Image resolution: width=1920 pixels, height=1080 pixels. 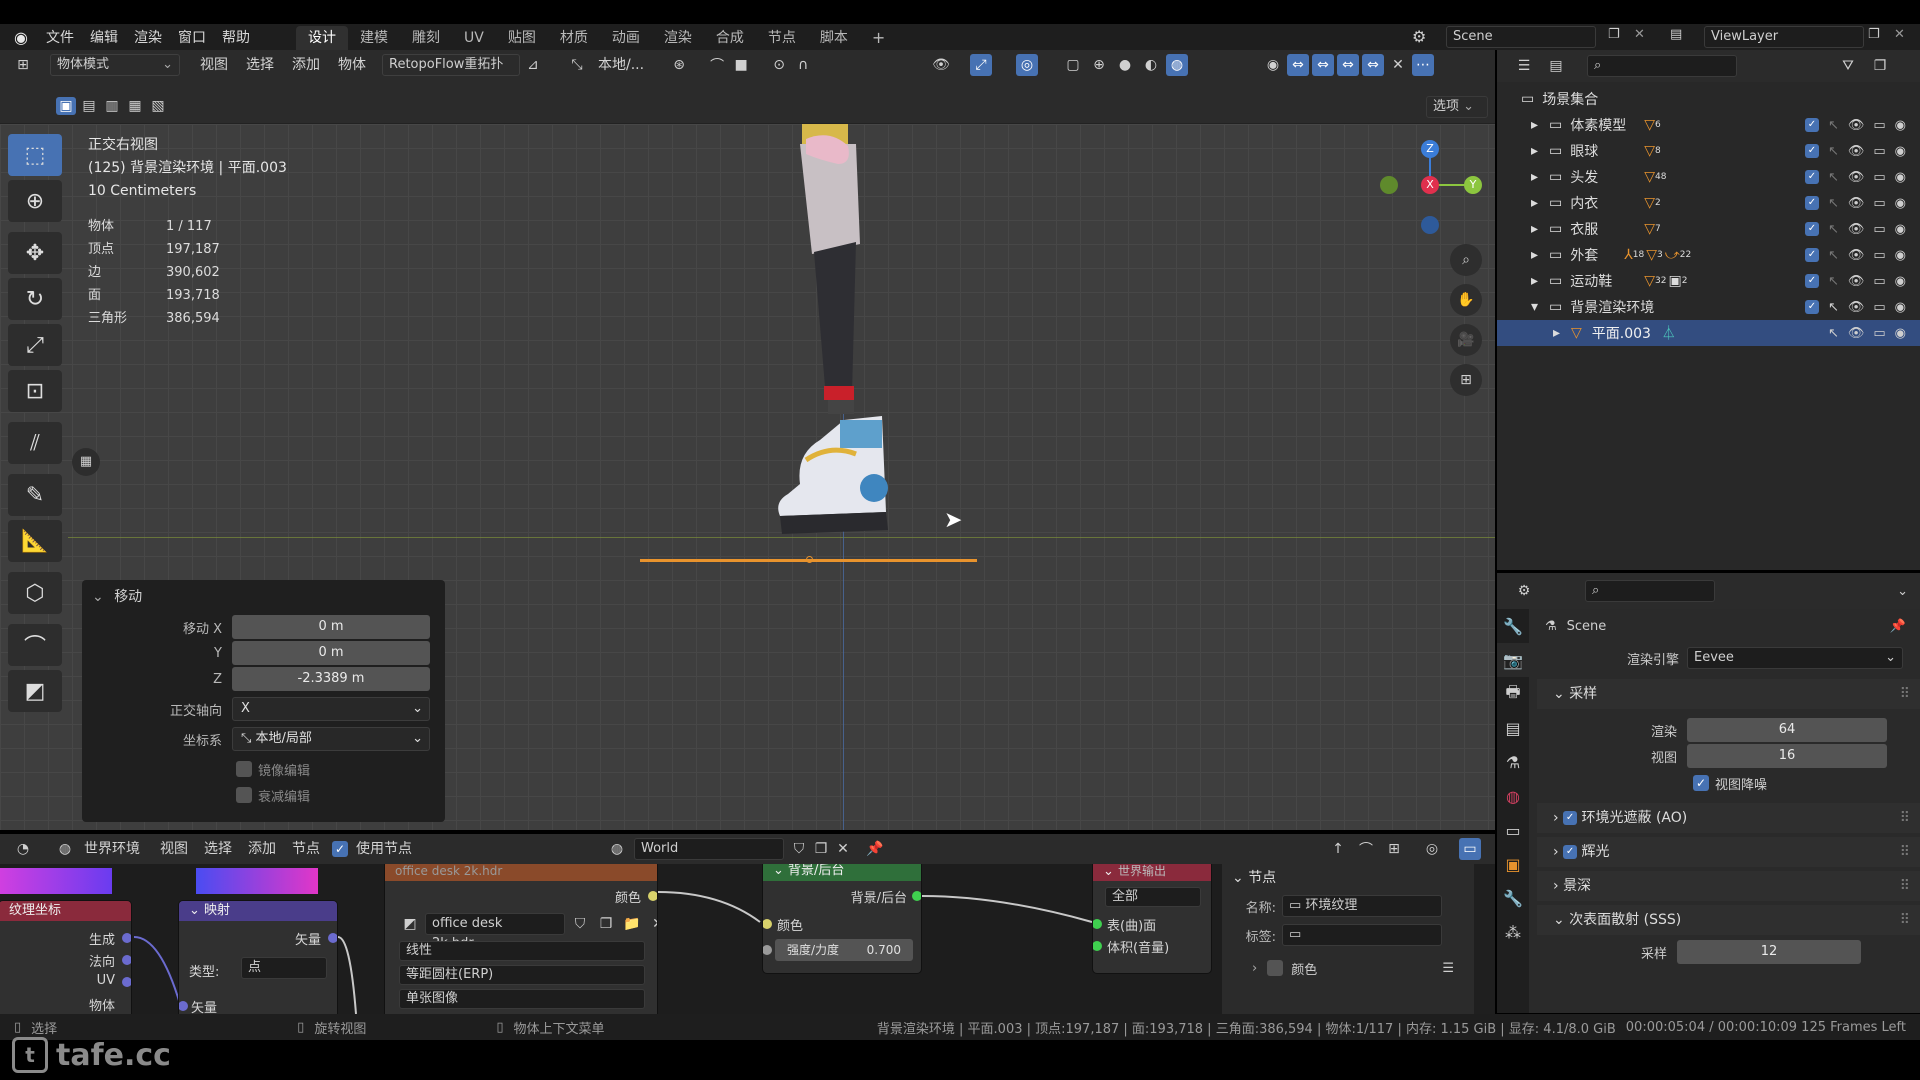 I want to click on outliner-item: ▸ ▭ 内衣 ▽ 2 ✓ ↖ 👁 ▭ ◉, so click(x=1708, y=203).